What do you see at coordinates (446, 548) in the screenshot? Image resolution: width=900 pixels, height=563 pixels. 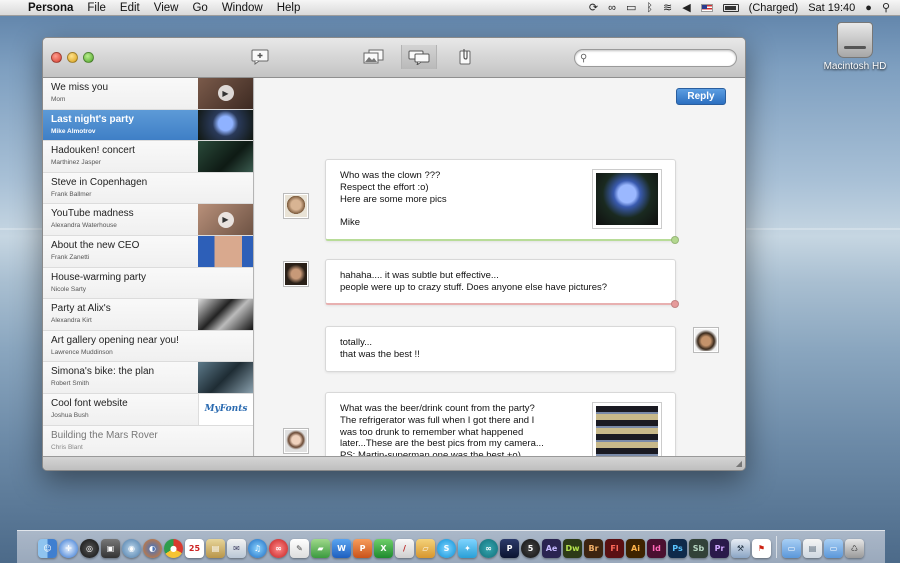 I see `skype-icon: S` at bounding box center [446, 548].